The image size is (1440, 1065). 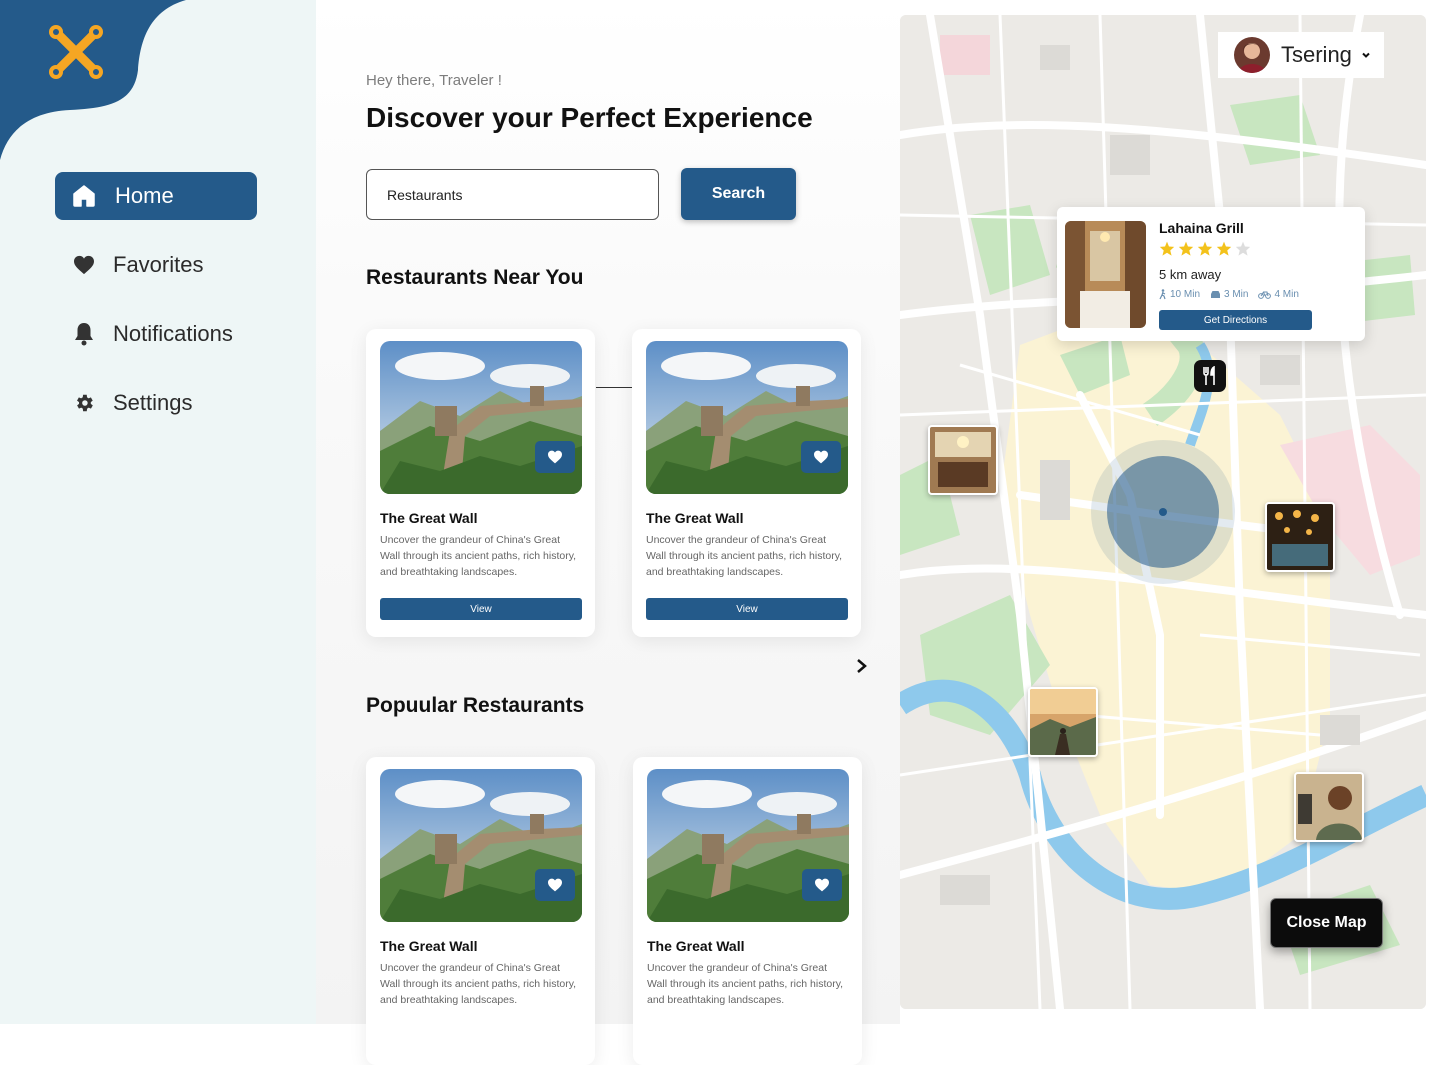 I want to click on sidebar-item-label: Home, so click(x=144, y=195).